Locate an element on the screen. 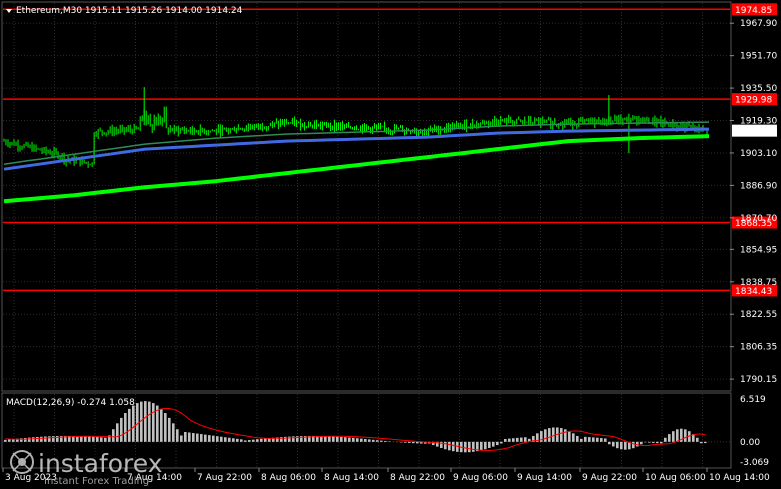 This screenshot has height=489, width=781. macd-tick-label: 6.519 is located at coordinates (753, 400).